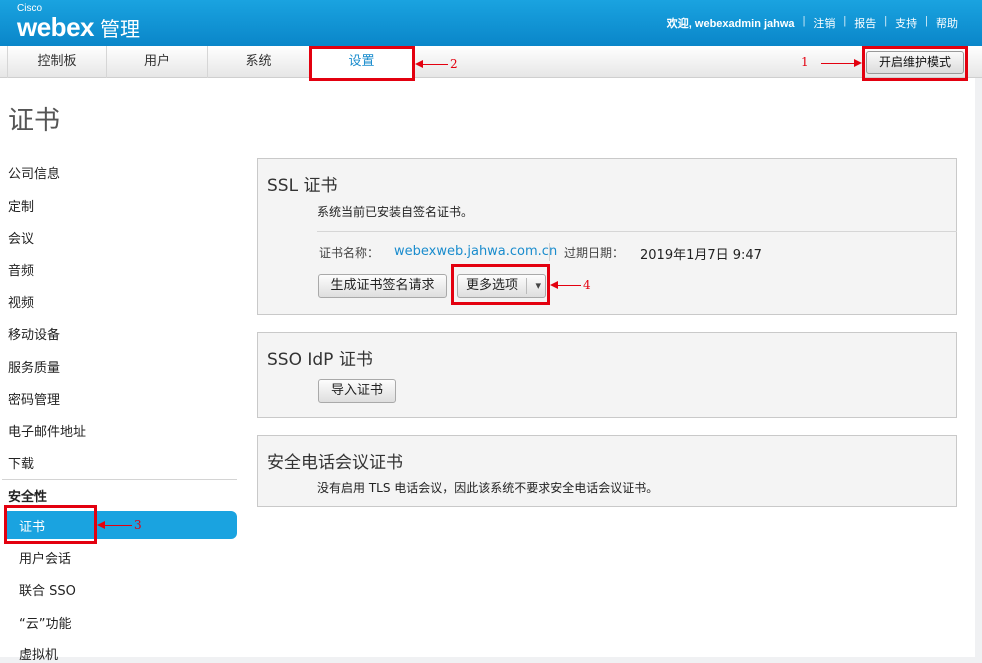  What do you see at coordinates (805, 62) in the screenshot?
I see `annotation-label-1: 1` at bounding box center [805, 62].